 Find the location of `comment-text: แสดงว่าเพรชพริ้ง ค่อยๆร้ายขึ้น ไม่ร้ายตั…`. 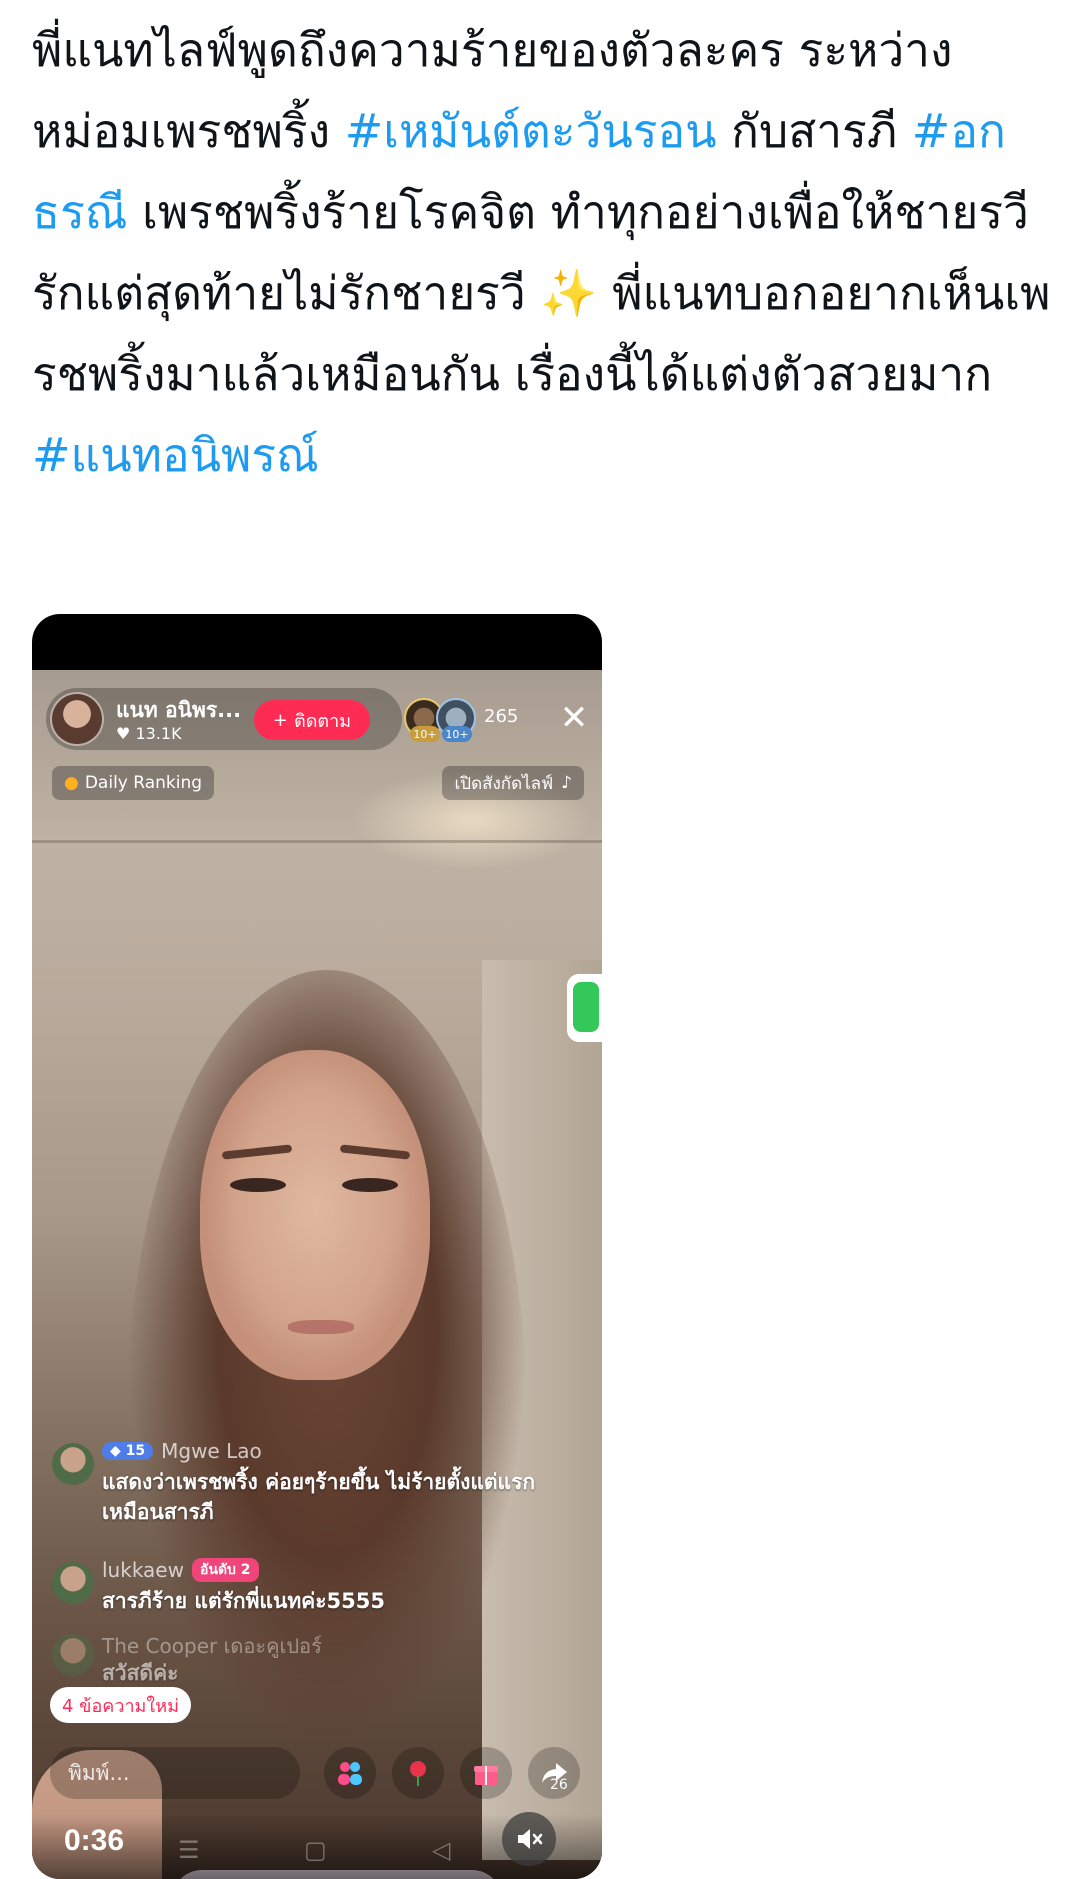

comment-text: แสดงว่าเพรชพริ้ง ค่อยๆร้ายขึ้น ไม่ร้ายตั… is located at coordinates (319, 1497).